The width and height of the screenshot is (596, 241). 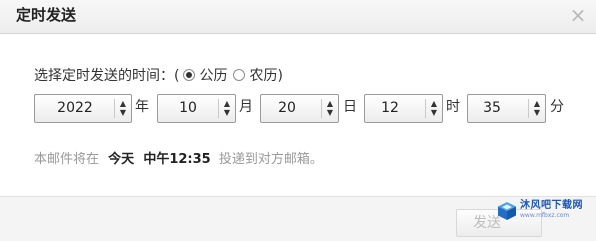 What do you see at coordinates (299, 108) in the screenshot?
I see `day-select: 20 ▲ ▼` at bounding box center [299, 108].